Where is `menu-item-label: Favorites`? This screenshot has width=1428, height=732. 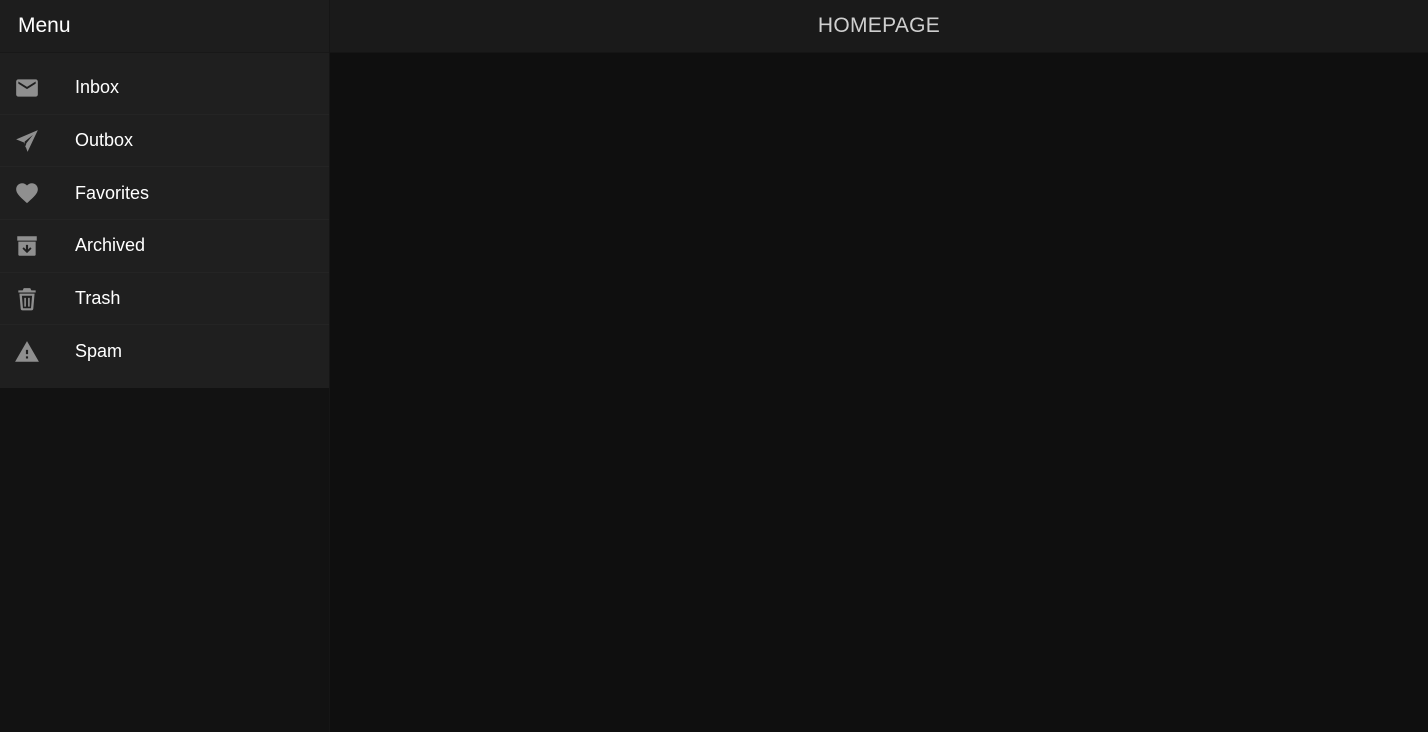 menu-item-label: Favorites is located at coordinates (112, 192).